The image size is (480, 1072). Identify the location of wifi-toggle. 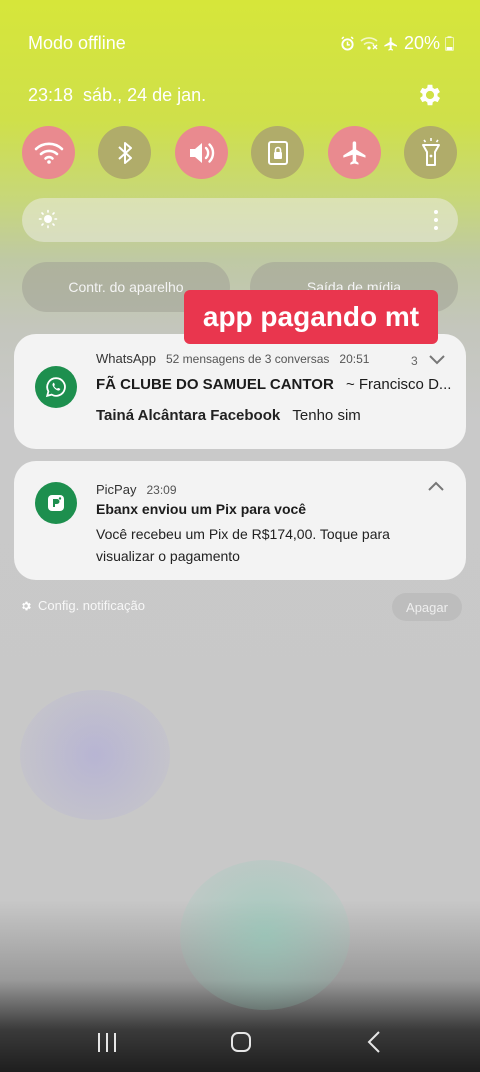
(48, 152).